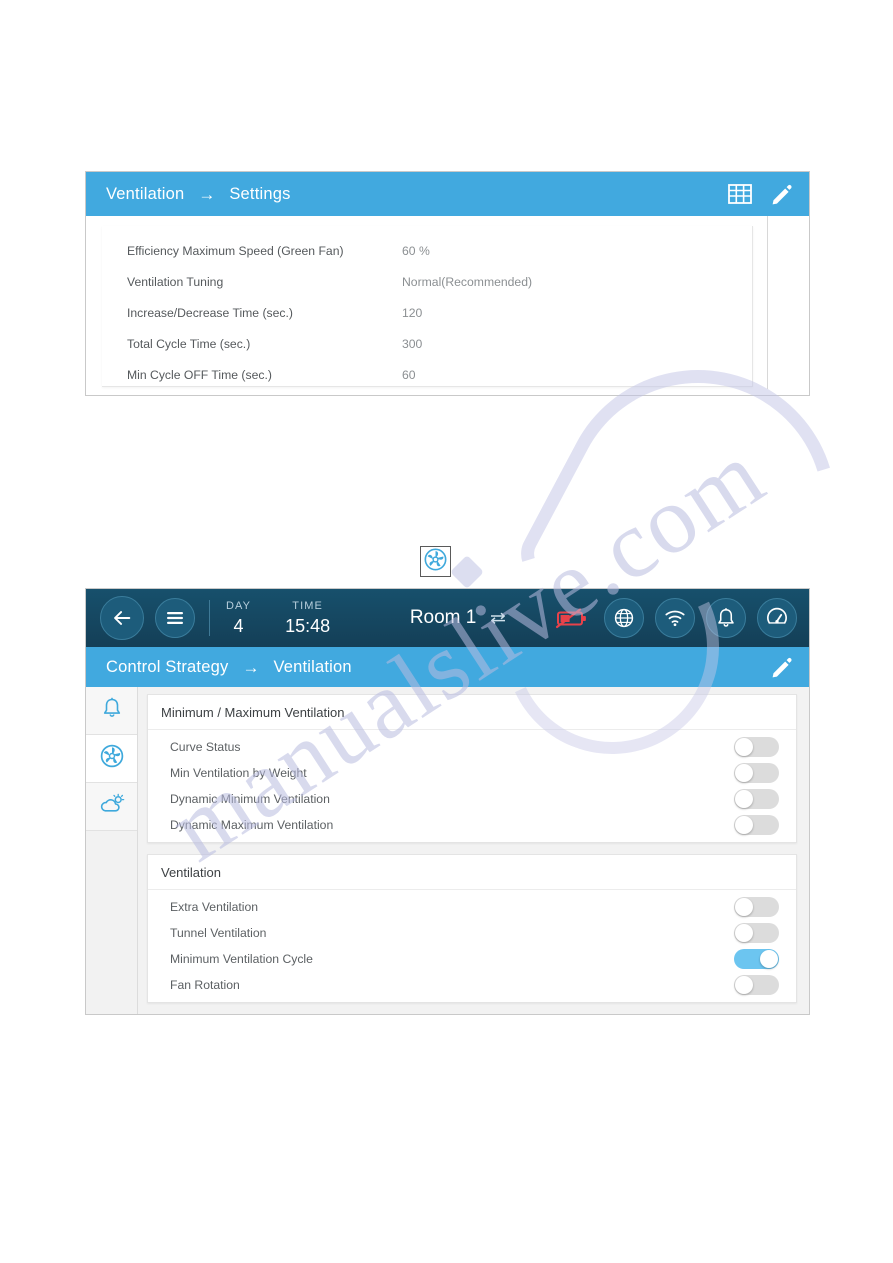 The image size is (893, 1263). I want to click on setting-value: 60 %, so click(416, 251).